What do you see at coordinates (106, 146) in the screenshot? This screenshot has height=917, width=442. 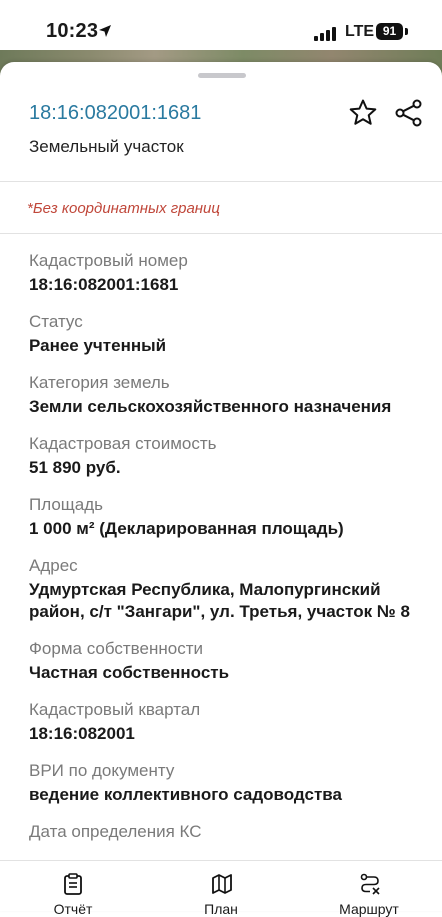 I see `object-type: Земельный участок` at bounding box center [106, 146].